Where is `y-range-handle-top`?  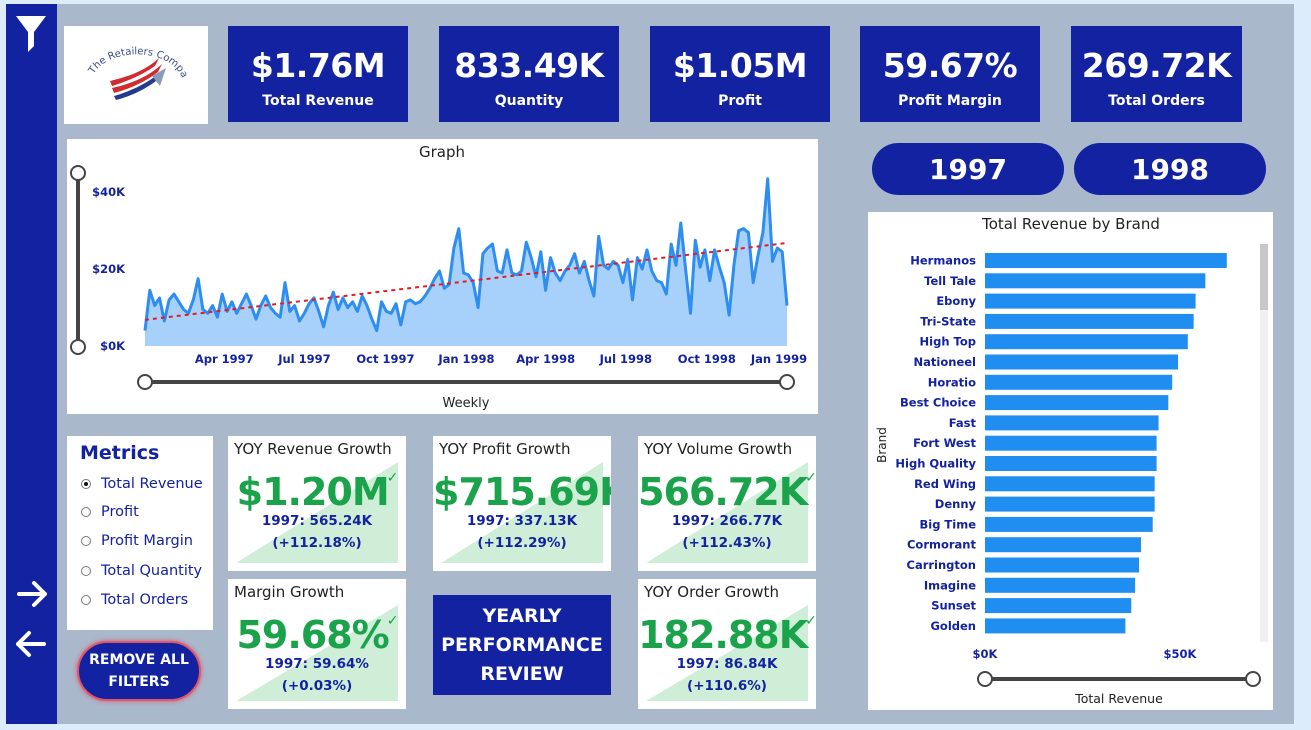
y-range-handle-top is located at coordinates (78, 173).